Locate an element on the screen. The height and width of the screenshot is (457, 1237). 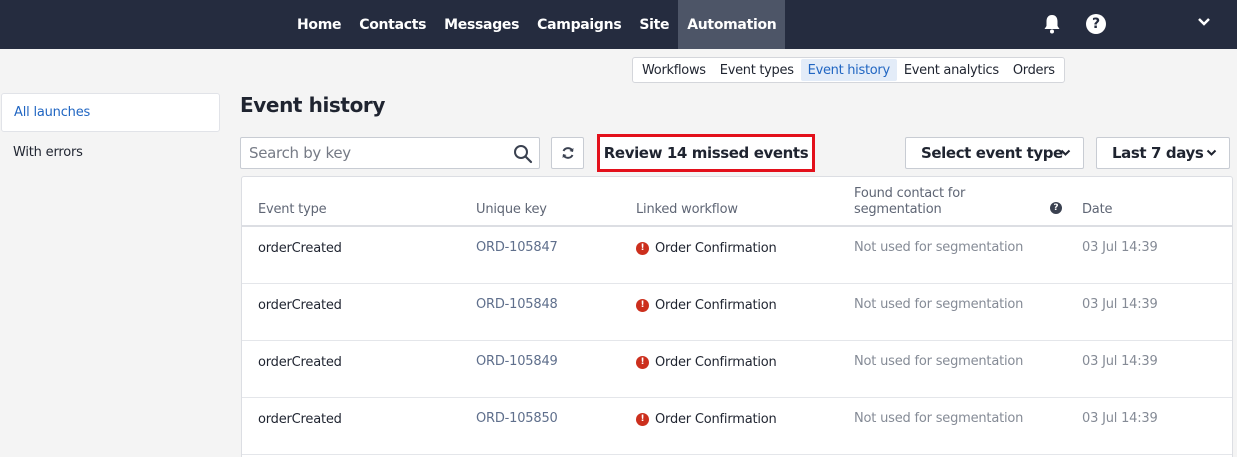
event-type-select-label: Select event type is located at coordinates (992, 153).